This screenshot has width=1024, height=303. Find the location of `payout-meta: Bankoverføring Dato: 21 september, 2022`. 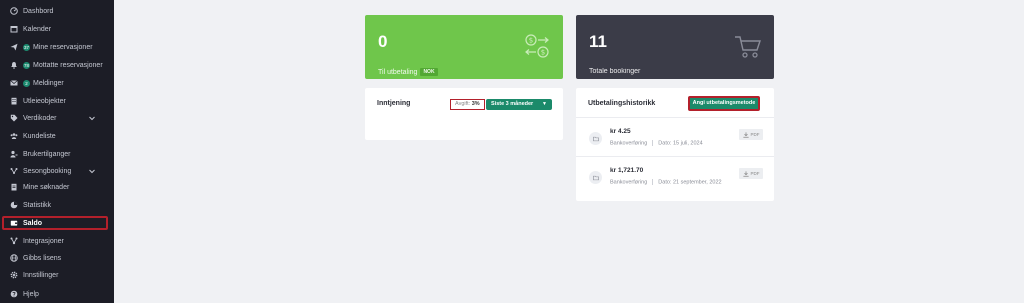

payout-meta: Bankoverføring Dato: 21 september, 2022 is located at coordinates (666, 182).